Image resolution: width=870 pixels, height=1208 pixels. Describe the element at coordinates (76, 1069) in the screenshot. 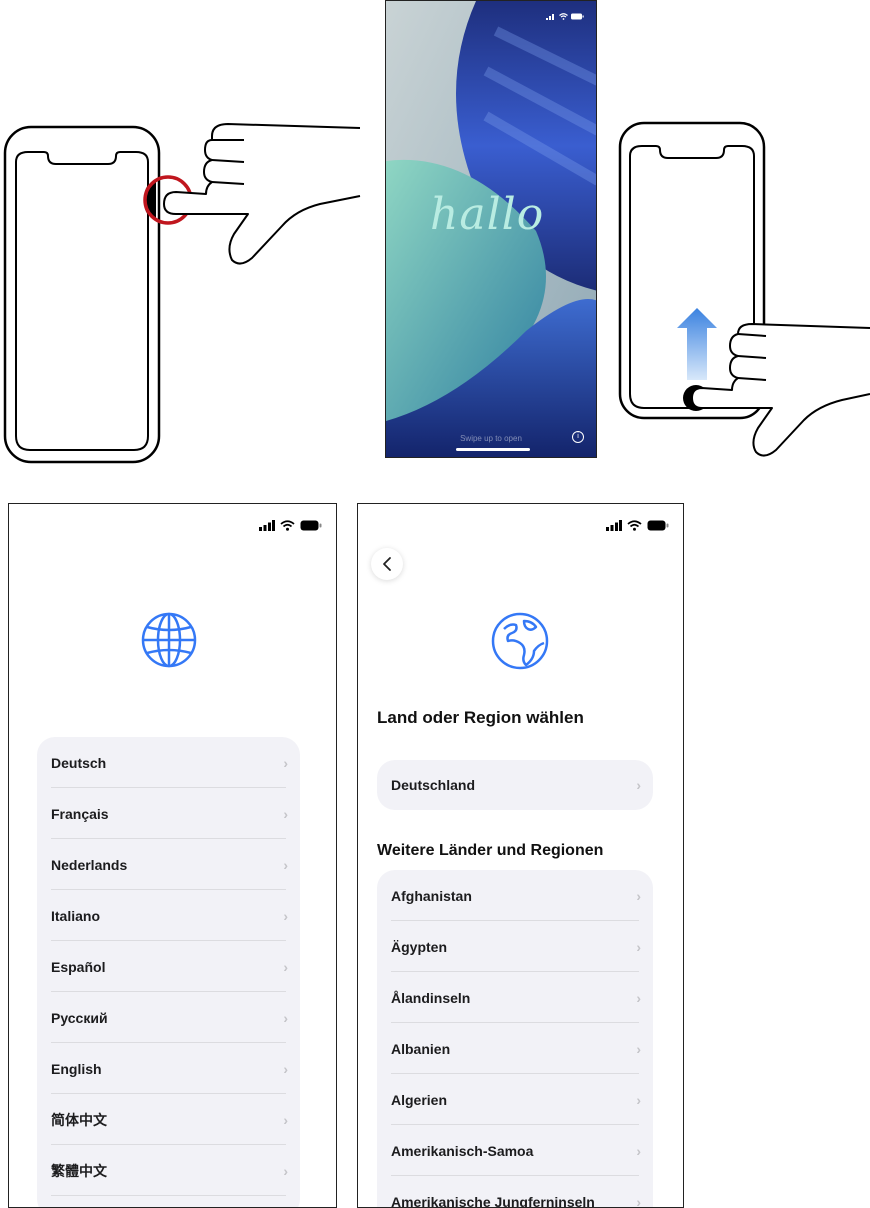

I see `language-label: English` at that location.